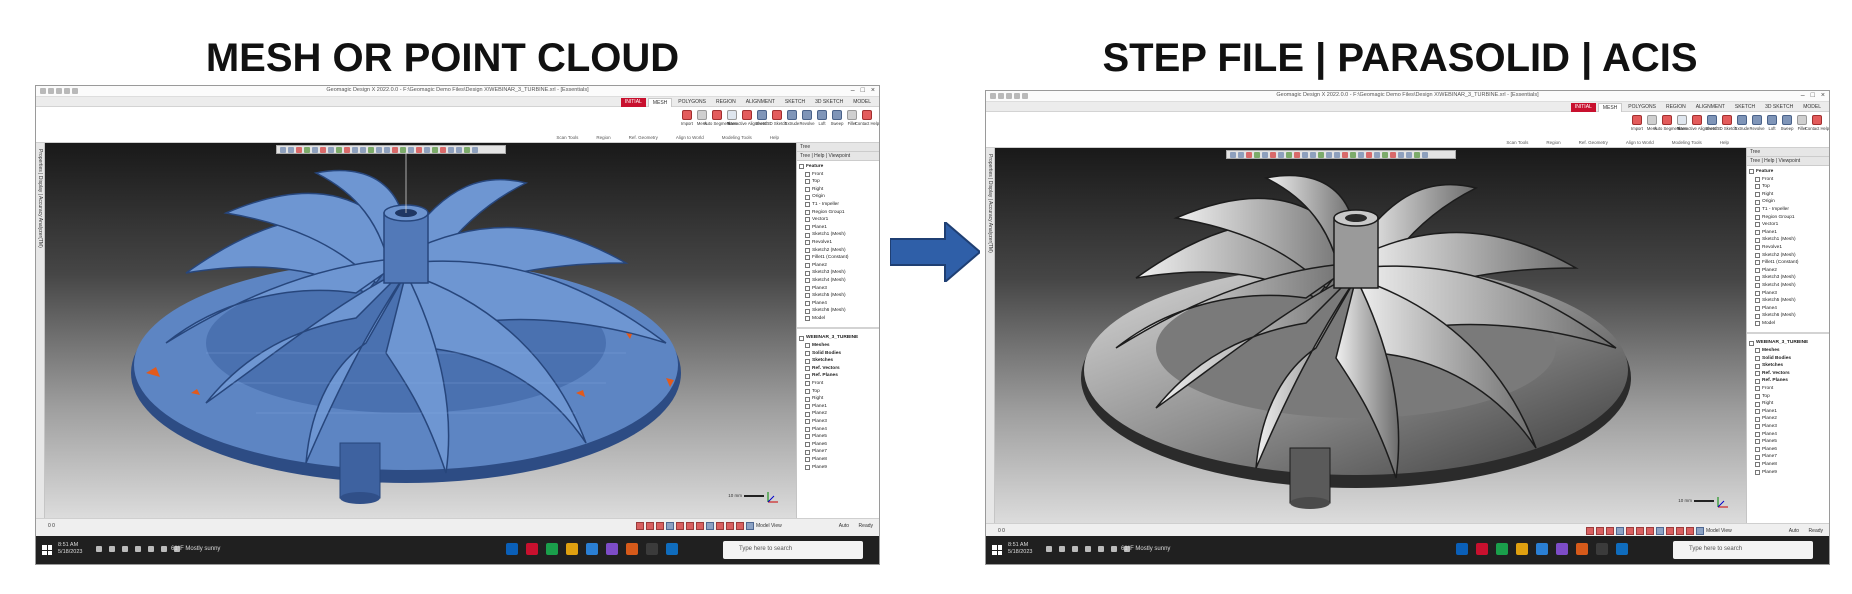 Image resolution: width=1852 pixels, height=594 pixels. What do you see at coordinates (692, 102) in the screenshot?
I see `tab-polygons: POLYGONS` at bounding box center [692, 102].